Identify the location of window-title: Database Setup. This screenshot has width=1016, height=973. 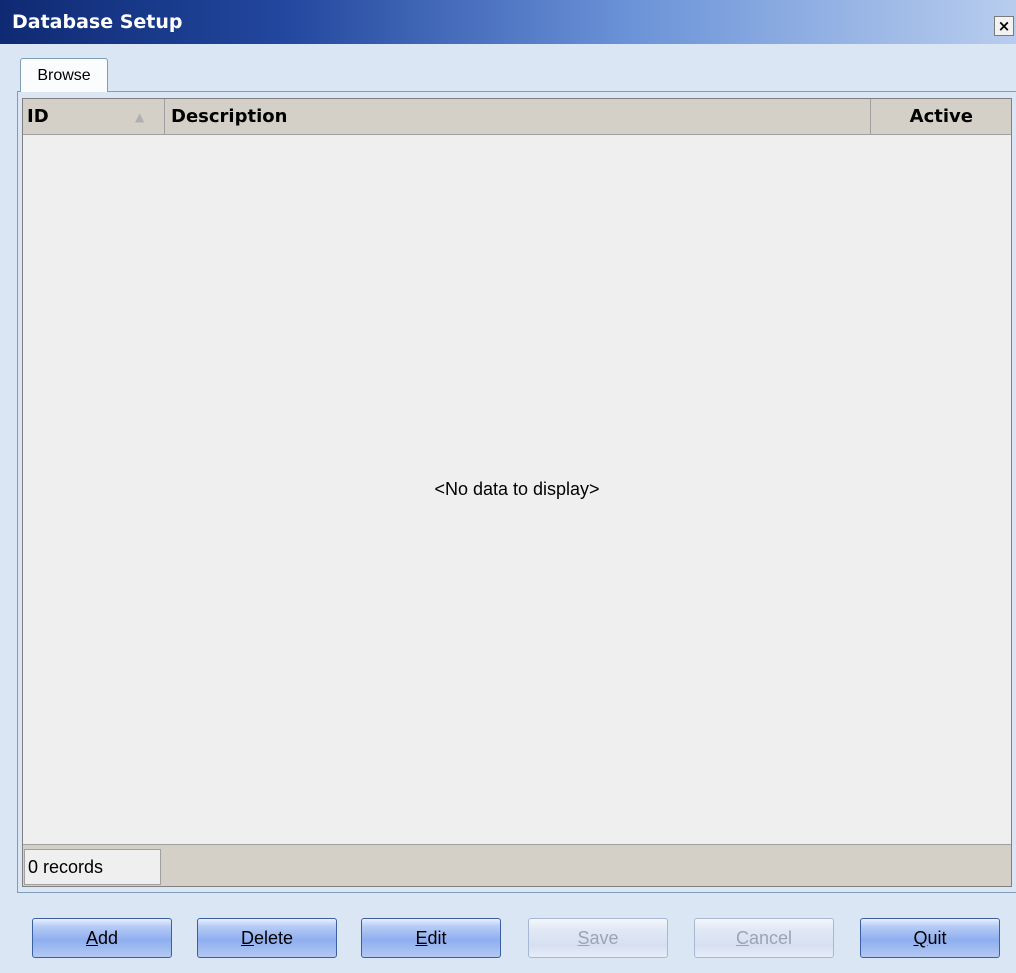
(97, 22).